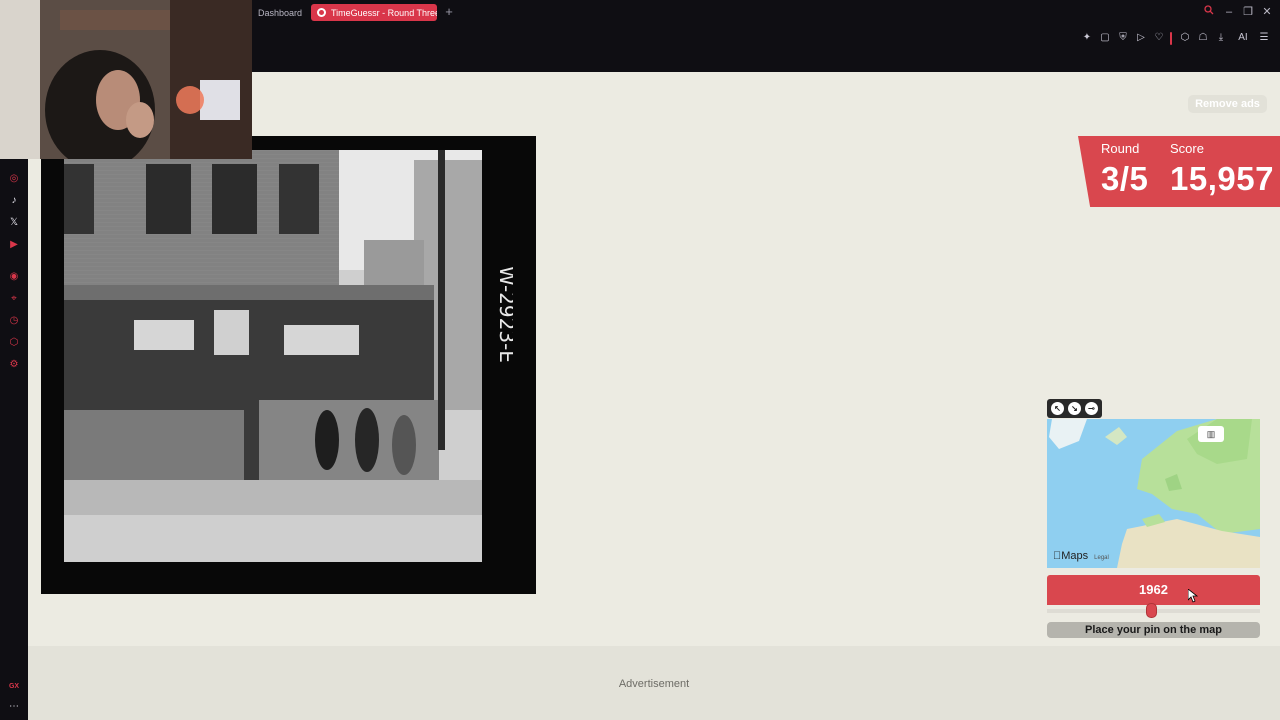 This screenshot has height=720, width=1280. What do you see at coordinates (384, 12) in the screenshot?
I see `tab-label: TimeGuessr - Round Three` at bounding box center [384, 12].